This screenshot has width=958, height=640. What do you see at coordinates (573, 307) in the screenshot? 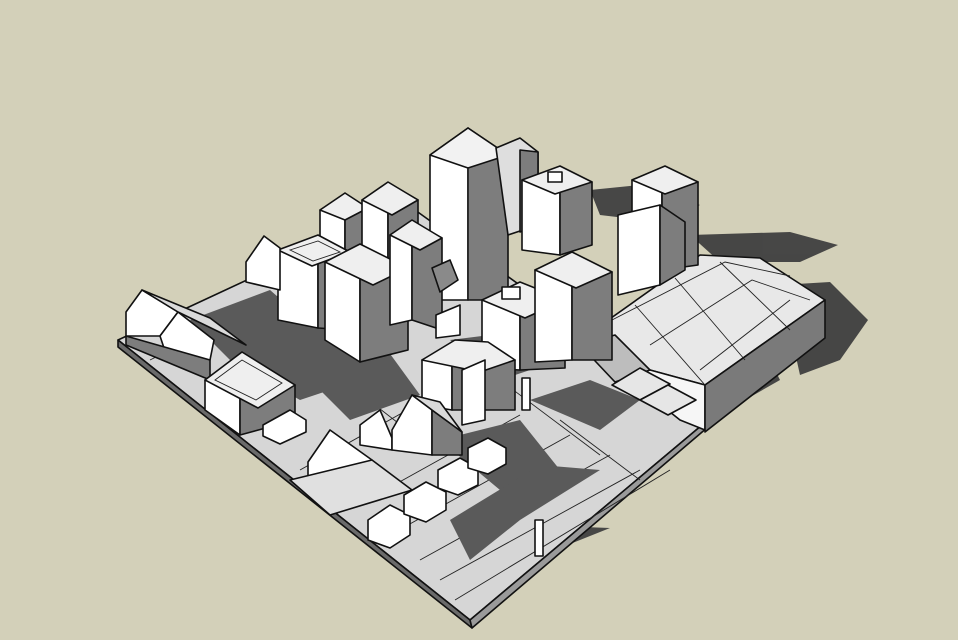
I see `right-mid-tower` at bounding box center [573, 307].